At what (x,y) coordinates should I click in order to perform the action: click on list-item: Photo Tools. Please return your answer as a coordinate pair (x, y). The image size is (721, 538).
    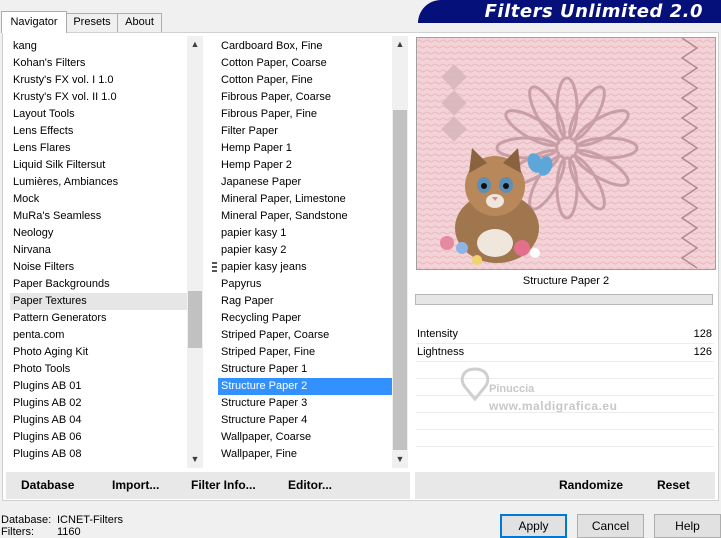
    Looking at the image, I should click on (98, 369).